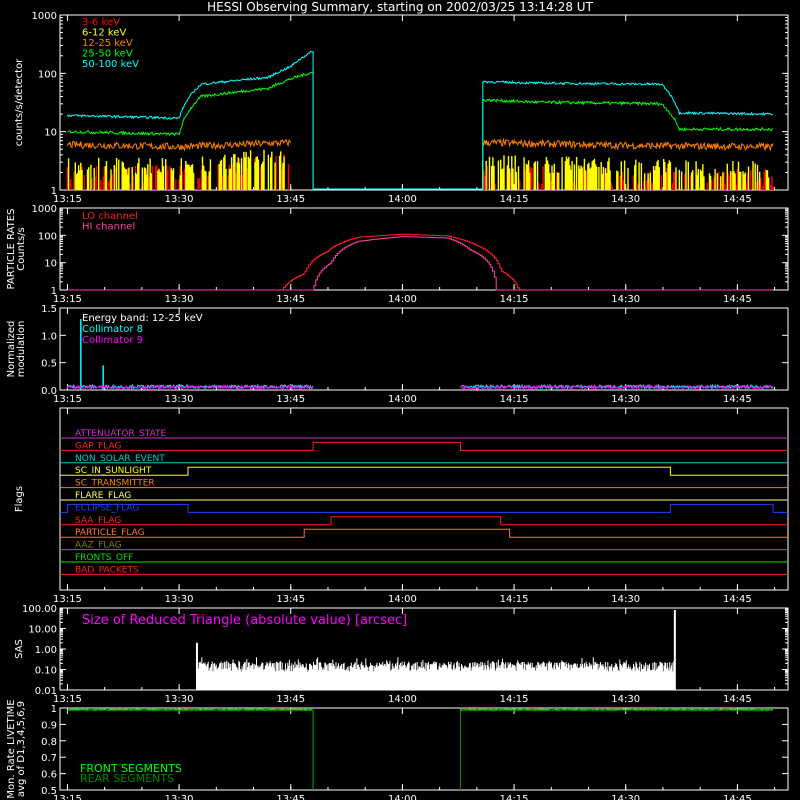  What do you see at coordinates (179, 145) in the screenshot?
I see `series-line-12-25-keV` at bounding box center [179, 145].